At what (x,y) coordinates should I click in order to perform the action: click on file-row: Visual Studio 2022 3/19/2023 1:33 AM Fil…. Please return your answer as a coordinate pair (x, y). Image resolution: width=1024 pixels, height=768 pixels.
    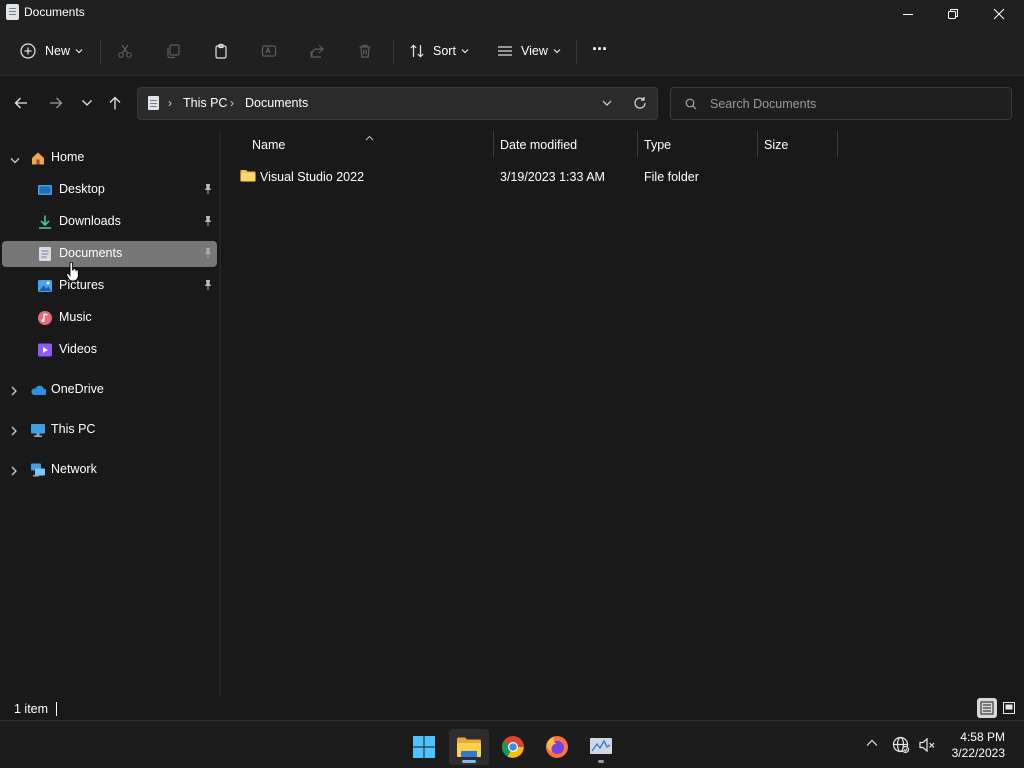
    Looking at the image, I should click on (537, 177).